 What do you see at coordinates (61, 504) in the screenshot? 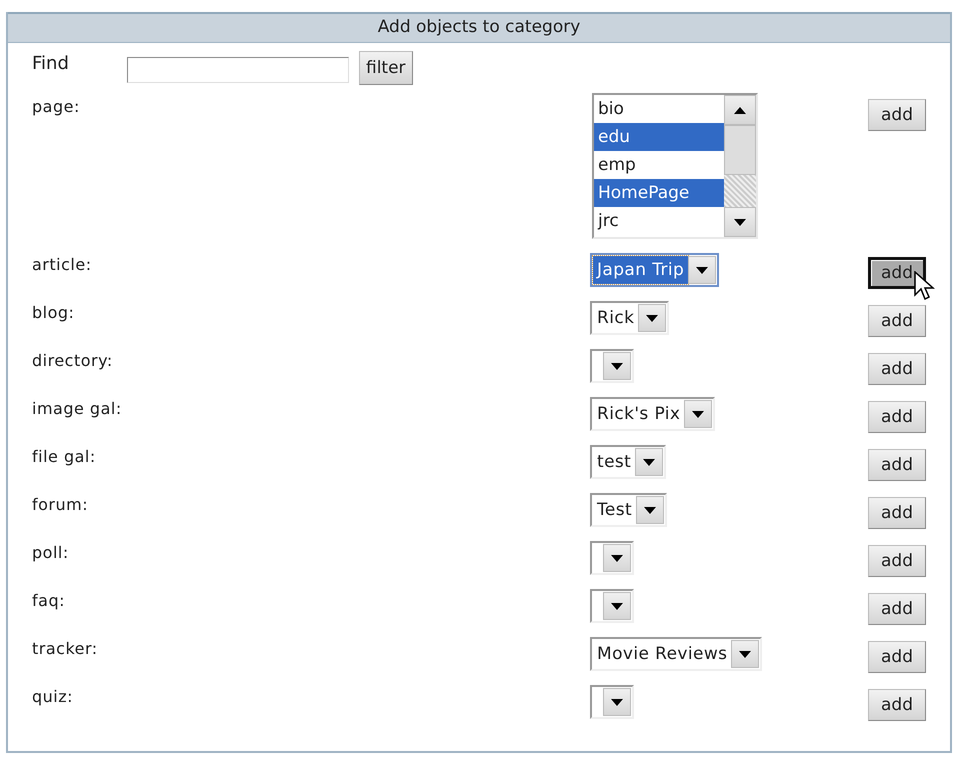
I see `category-label: forum:` at bounding box center [61, 504].